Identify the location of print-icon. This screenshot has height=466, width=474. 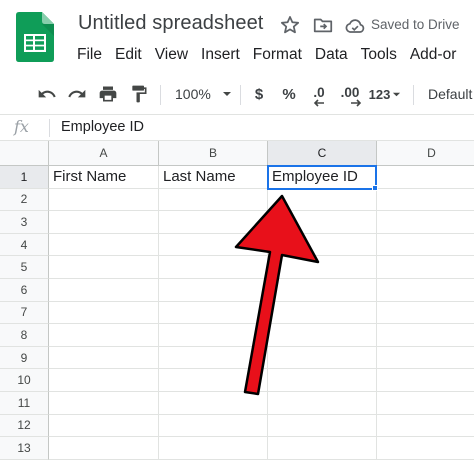
(108, 94).